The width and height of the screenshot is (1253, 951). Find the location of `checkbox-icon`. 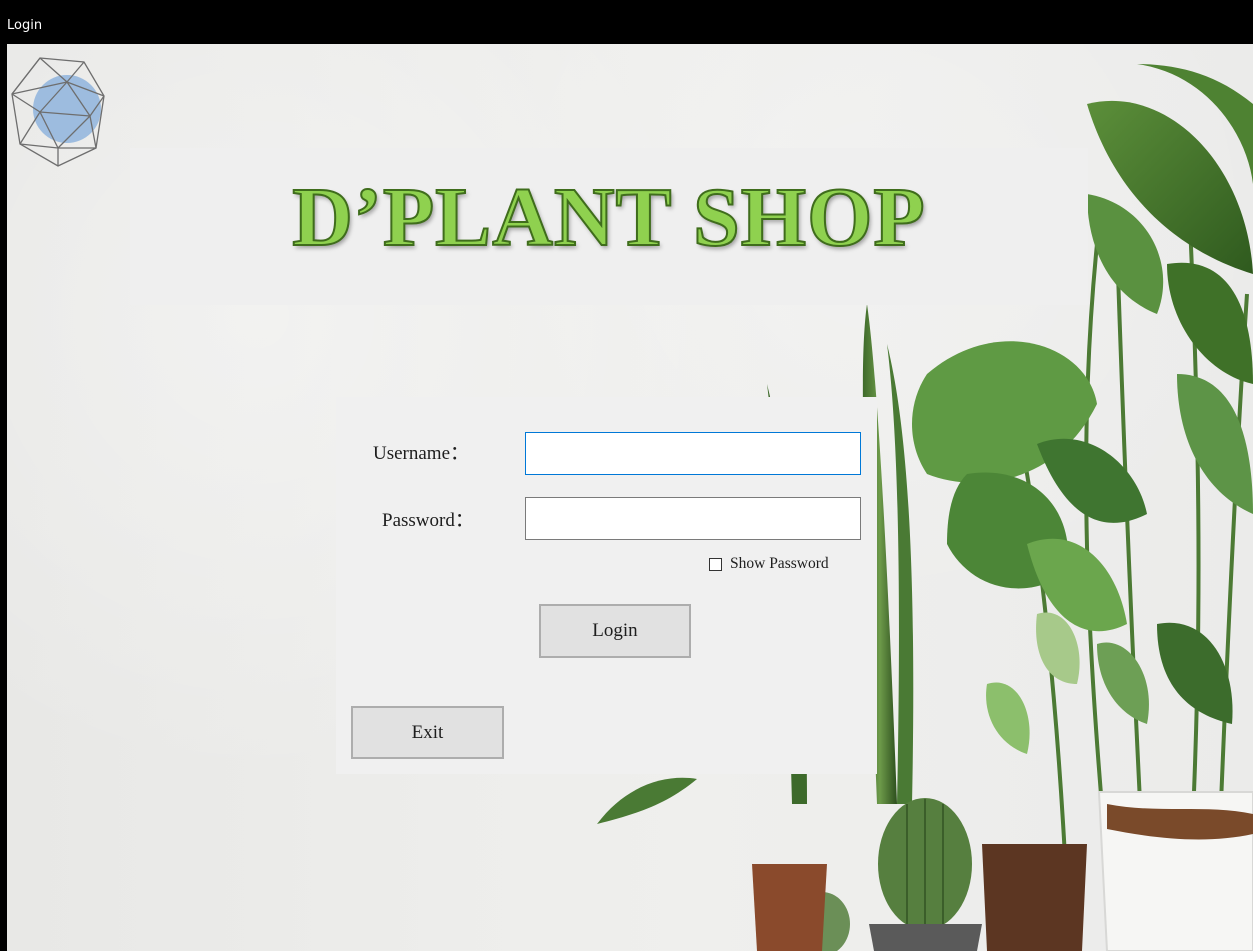

checkbox-icon is located at coordinates (715, 564).